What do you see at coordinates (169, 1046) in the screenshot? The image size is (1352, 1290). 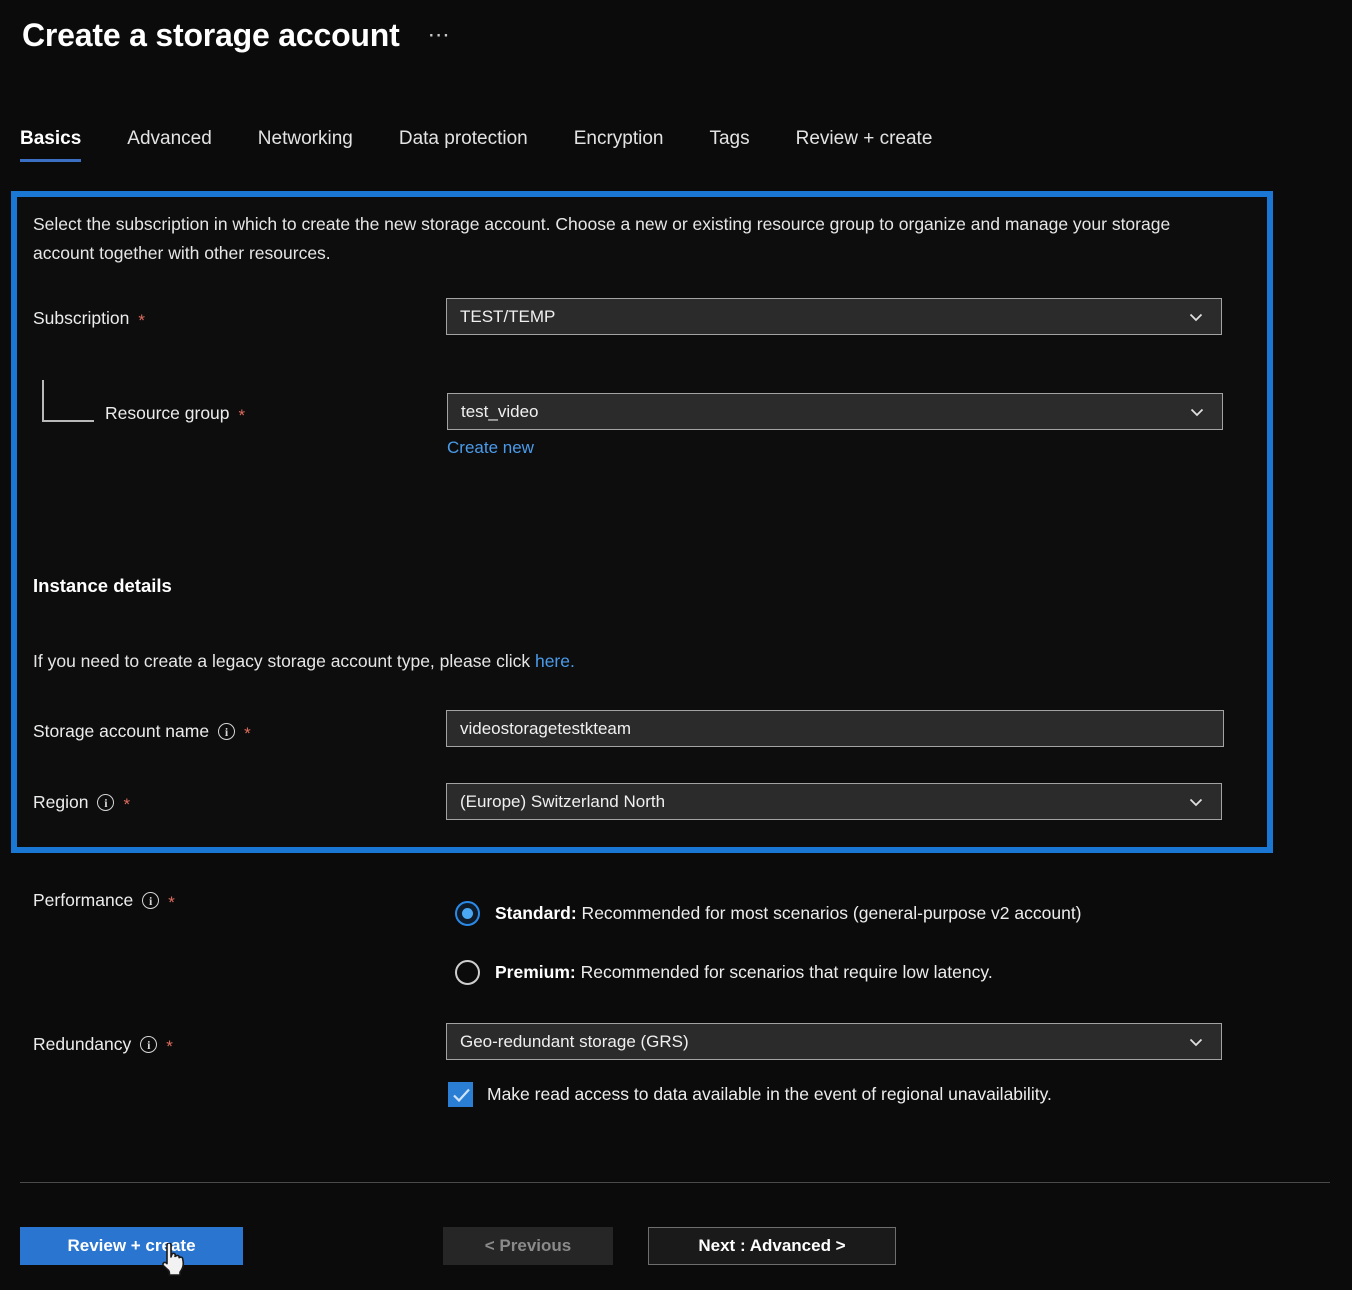 I see `redundancy-required-asterisk: *` at bounding box center [169, 1046].